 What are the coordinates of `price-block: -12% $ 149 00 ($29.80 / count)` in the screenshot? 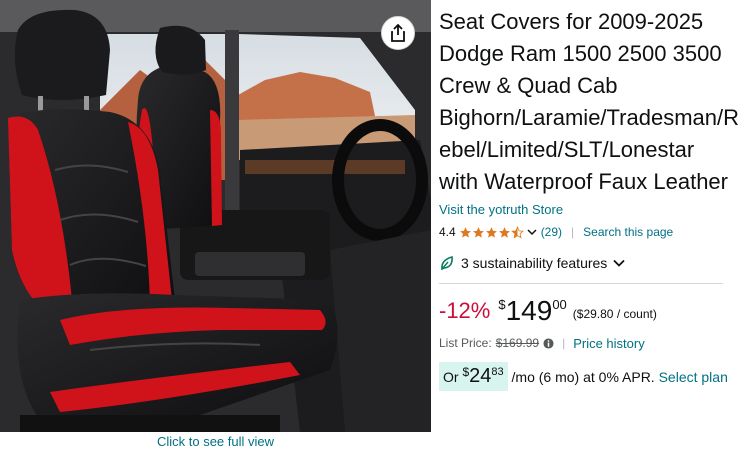 It's located at (589, 313).